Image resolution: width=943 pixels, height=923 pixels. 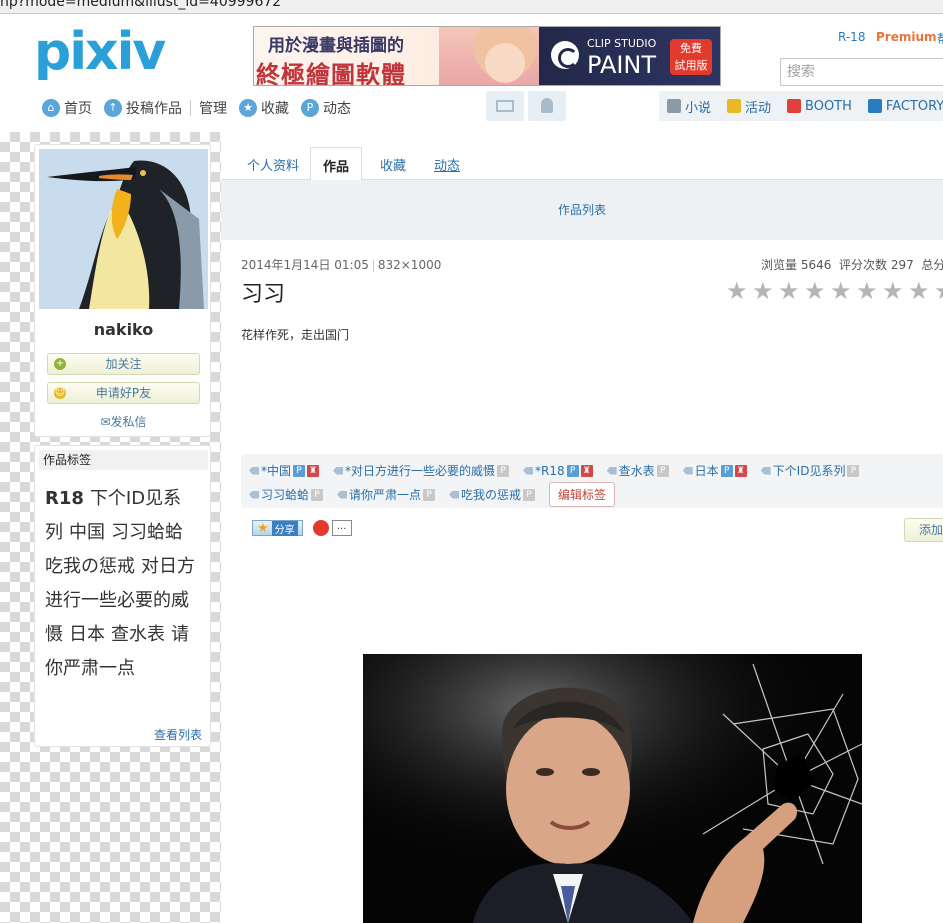 What do you see at coordinates (810, 470) in the screenshot?
I see `work-tag: 下个ID见系列 P` at bounding box center [810, 470].